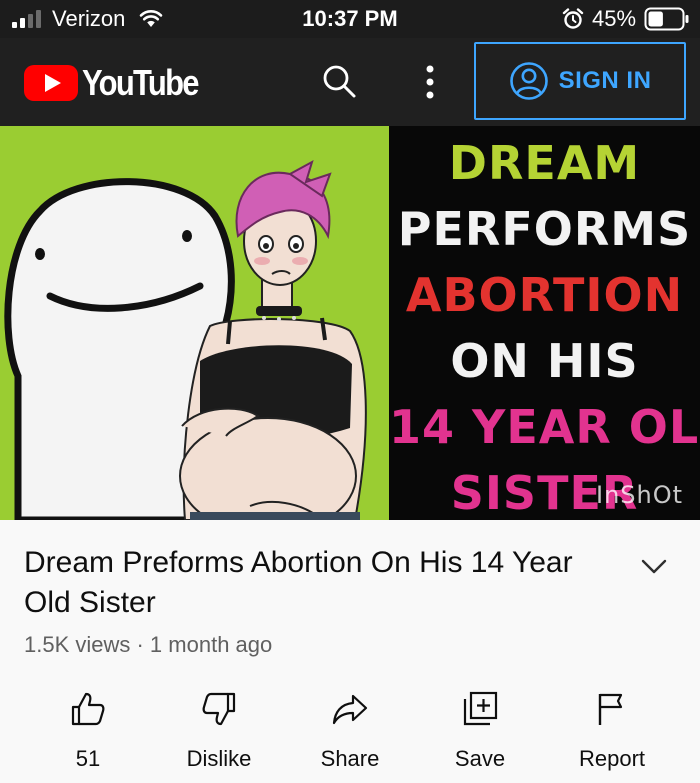 The width and height of the screenshot is (700, 783). Describe the element at coordinates (544, 229) in the screenshot. I see `thumbnail-caption-line: PERFORMS` at that location.